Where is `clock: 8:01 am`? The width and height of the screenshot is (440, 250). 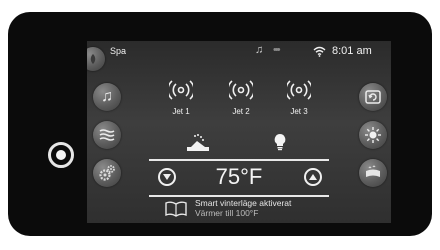
clock: 8:01 am is located at coordinates (352, 51).